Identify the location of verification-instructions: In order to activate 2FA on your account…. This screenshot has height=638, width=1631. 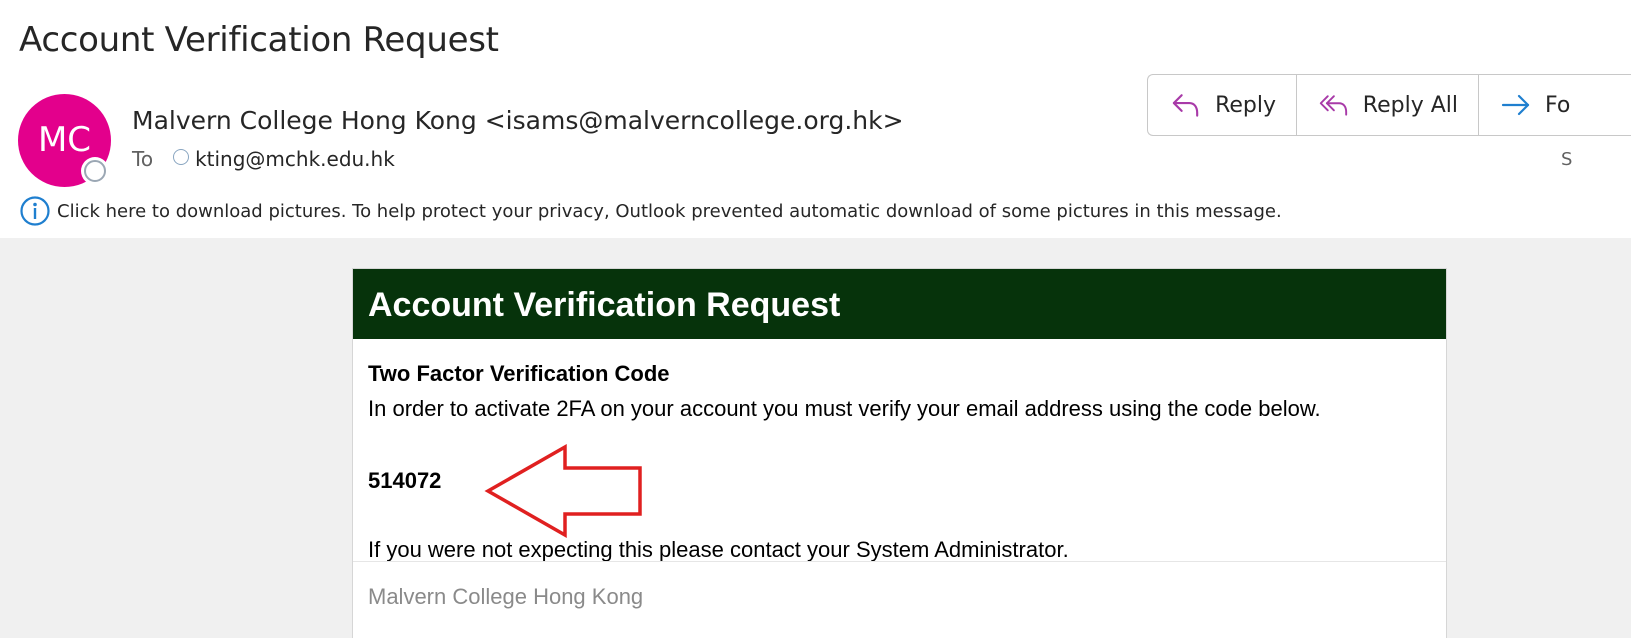
(844, 408).